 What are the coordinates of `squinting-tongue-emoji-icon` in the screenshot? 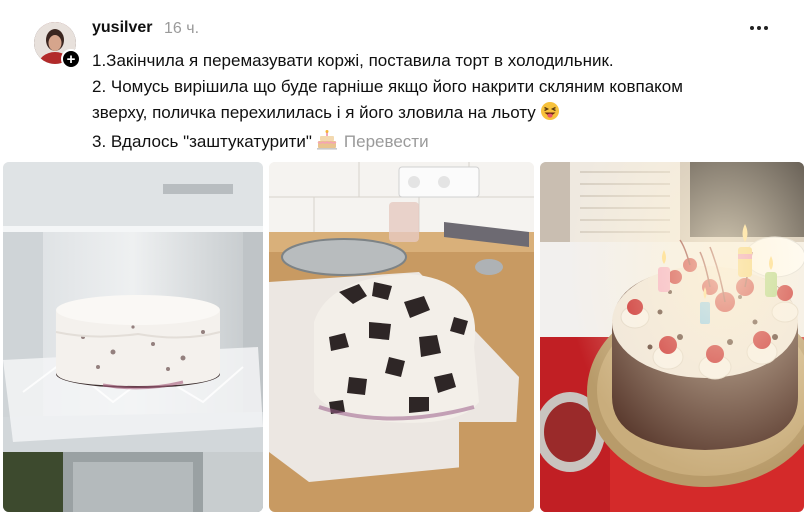 It's located at (550, 115).